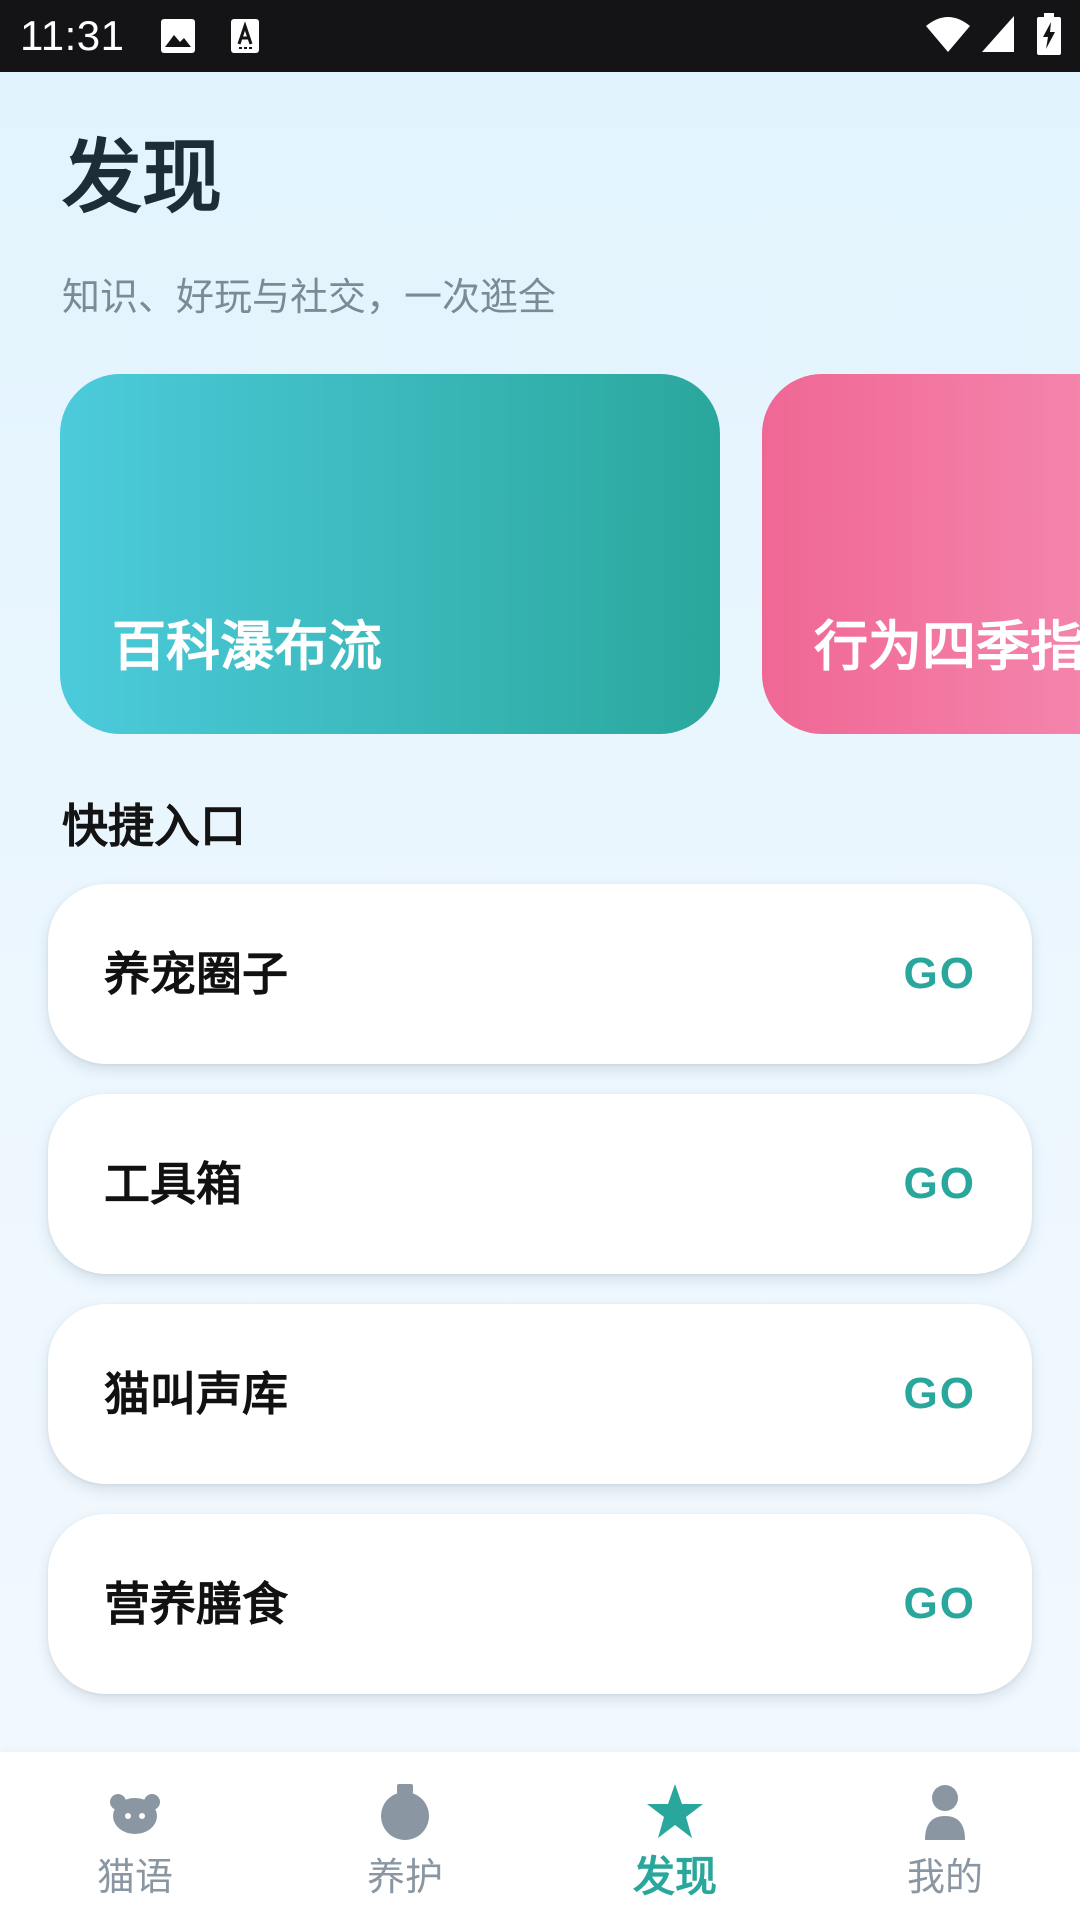 This screenshot has height=1920, width=1080. What do you see at coordinates (540, 1184) in the screenshot?
I see `quick-item-toolbox: 工具箱 GO` at bounding box center [540, 1184].